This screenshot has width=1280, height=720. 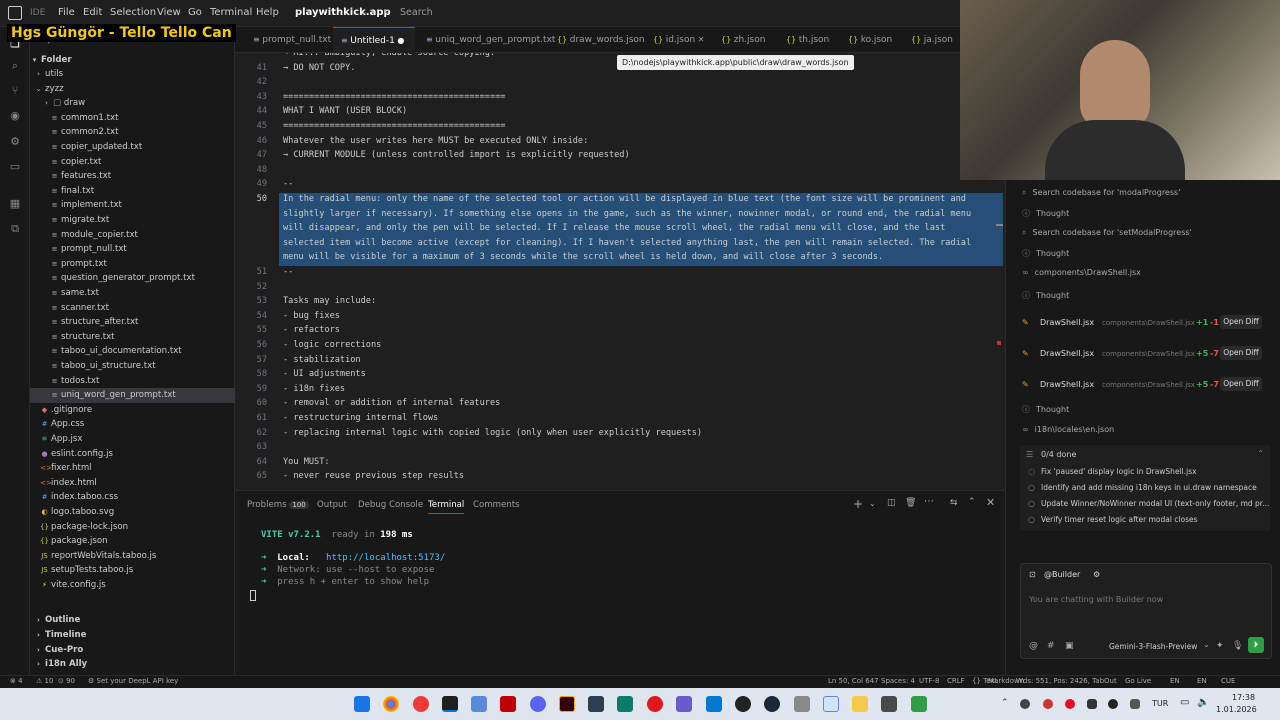 What do you see at coordinates (362, 704) in the screenshot?
I see `windows-start-icon` at bounding box center [362, 704].